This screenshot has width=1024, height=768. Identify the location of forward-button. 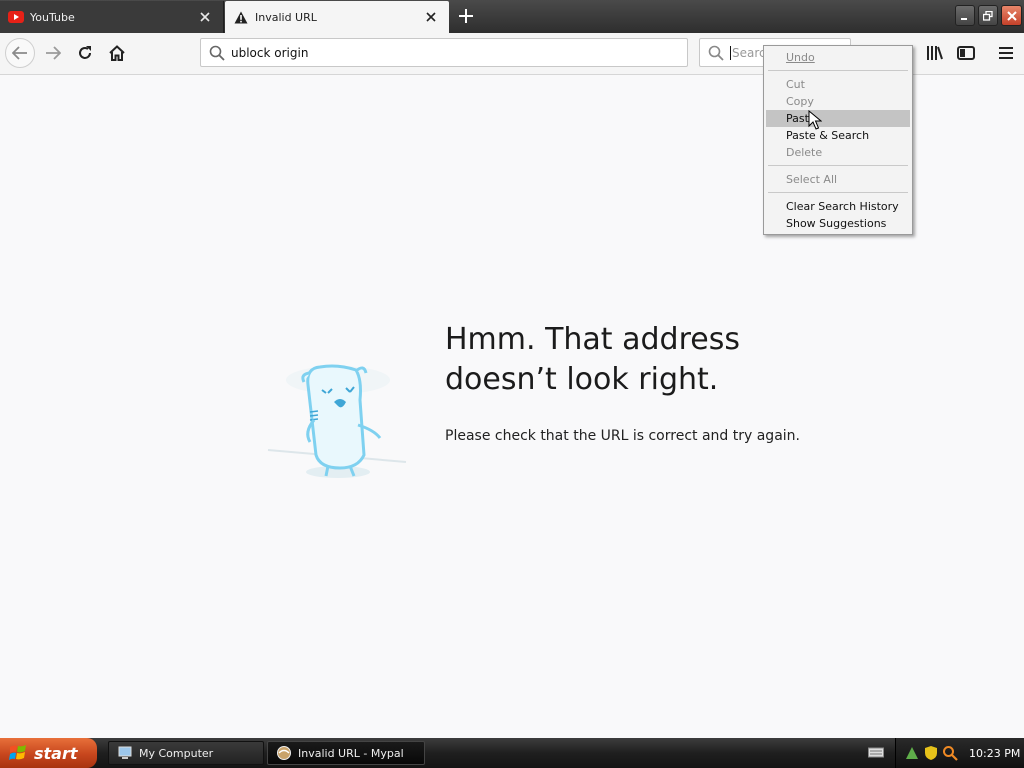
(53, 53).